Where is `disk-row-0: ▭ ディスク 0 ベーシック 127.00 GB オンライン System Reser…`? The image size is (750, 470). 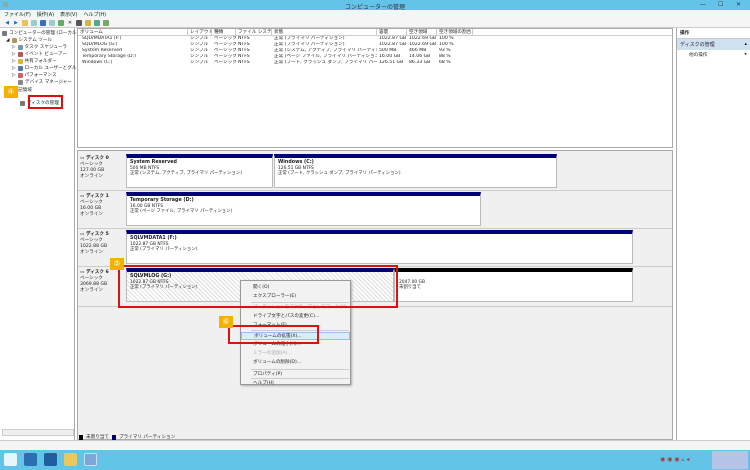 disk-row-0: ▭ ディスク 0 ベーシック 127.00 GB オンライン System Reser… is located at coordinates (375, 172).